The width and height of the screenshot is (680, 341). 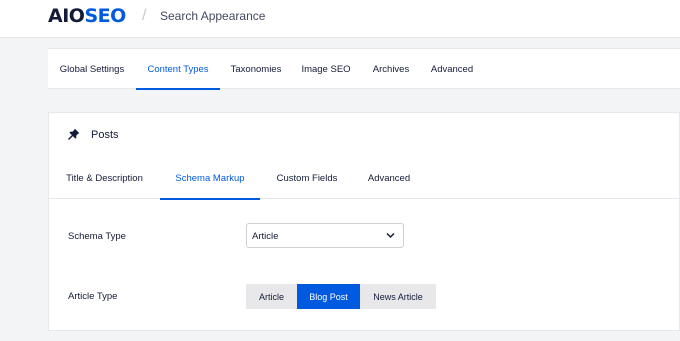 What do you see at coordinates (325, 235) in the screenshot?
I see `schema-type-select: Article` at bounding box center [325, 235].